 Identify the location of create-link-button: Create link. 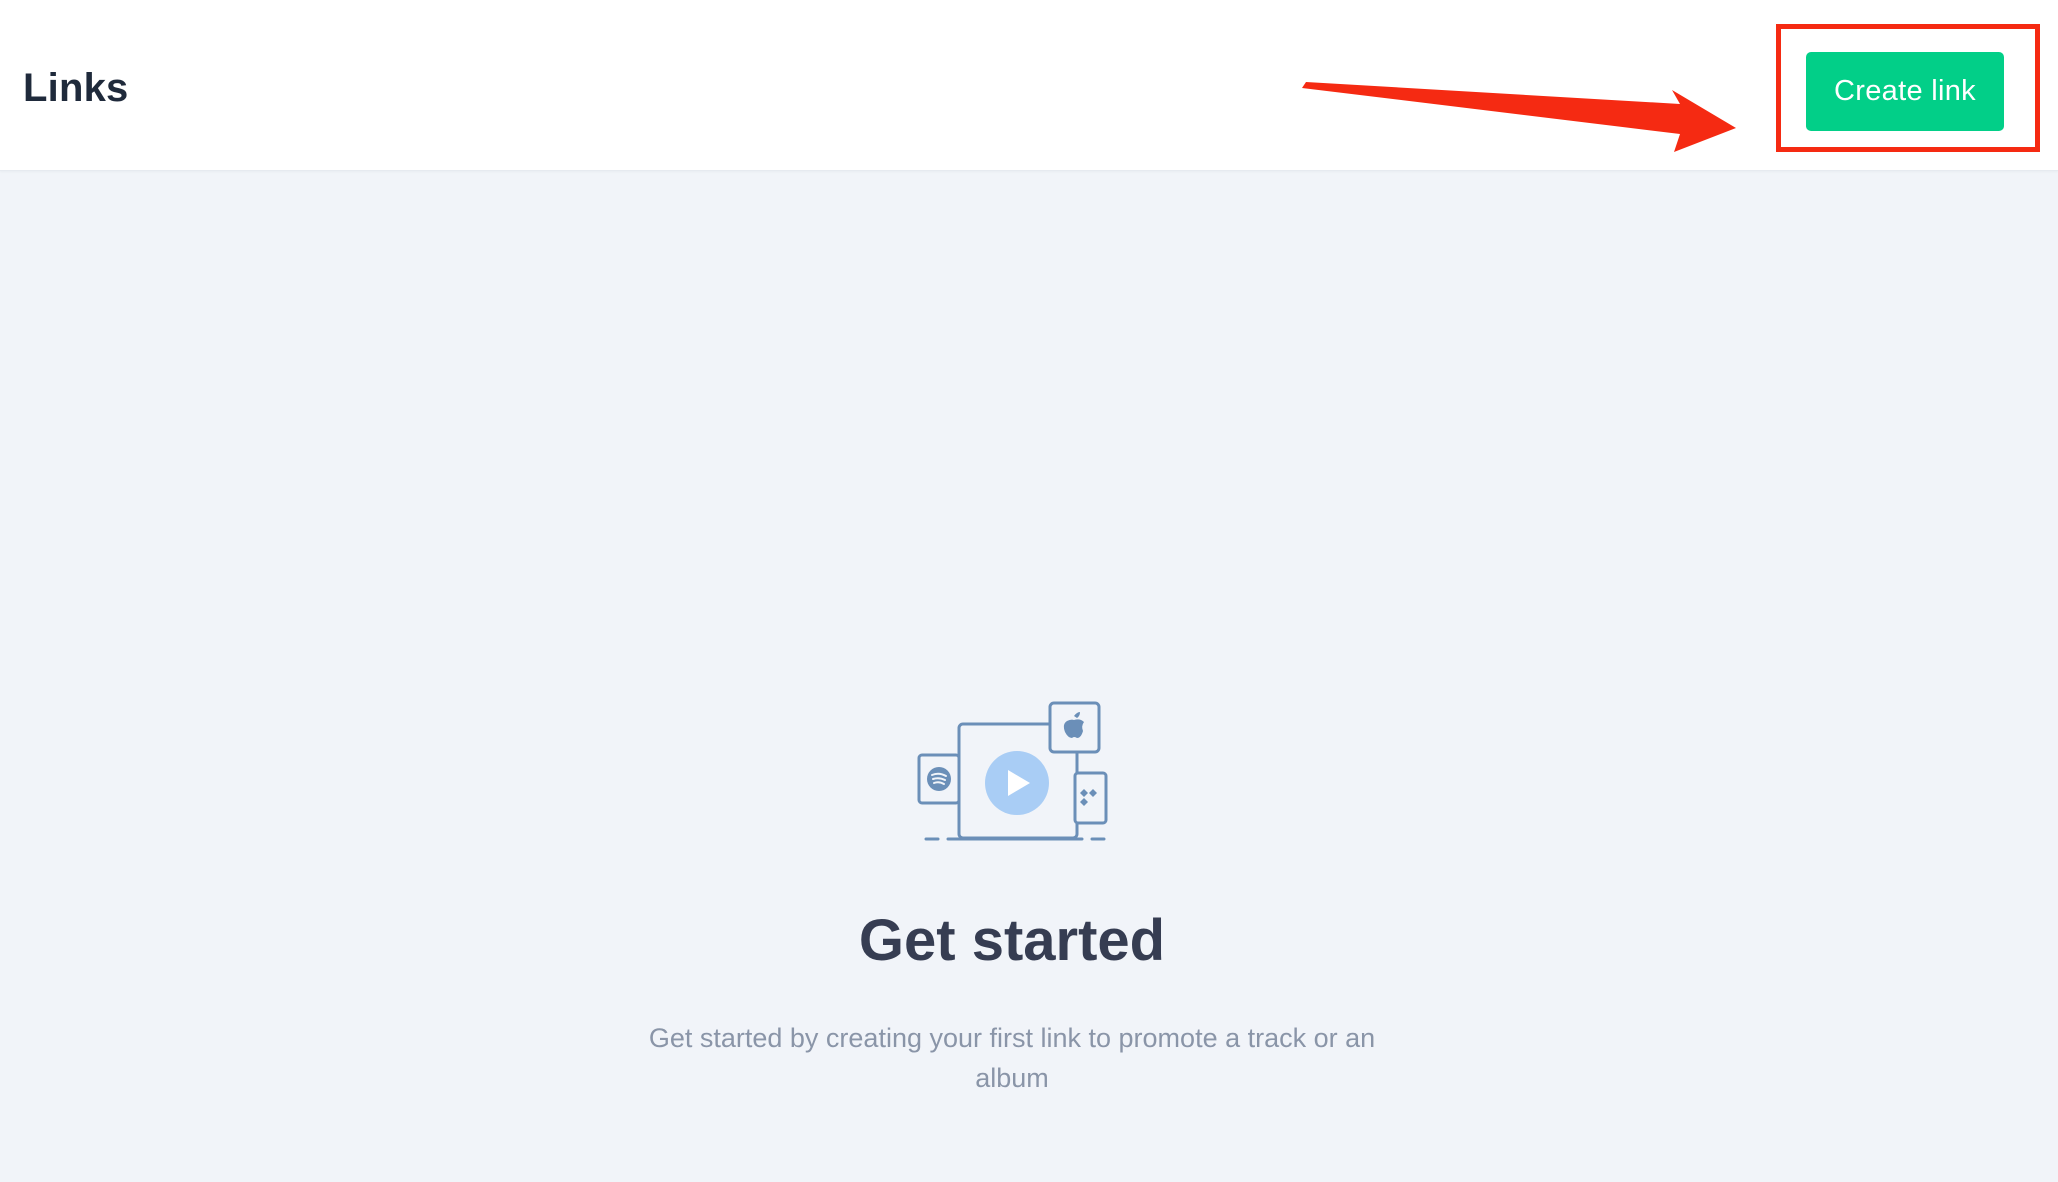
(1905, 91).